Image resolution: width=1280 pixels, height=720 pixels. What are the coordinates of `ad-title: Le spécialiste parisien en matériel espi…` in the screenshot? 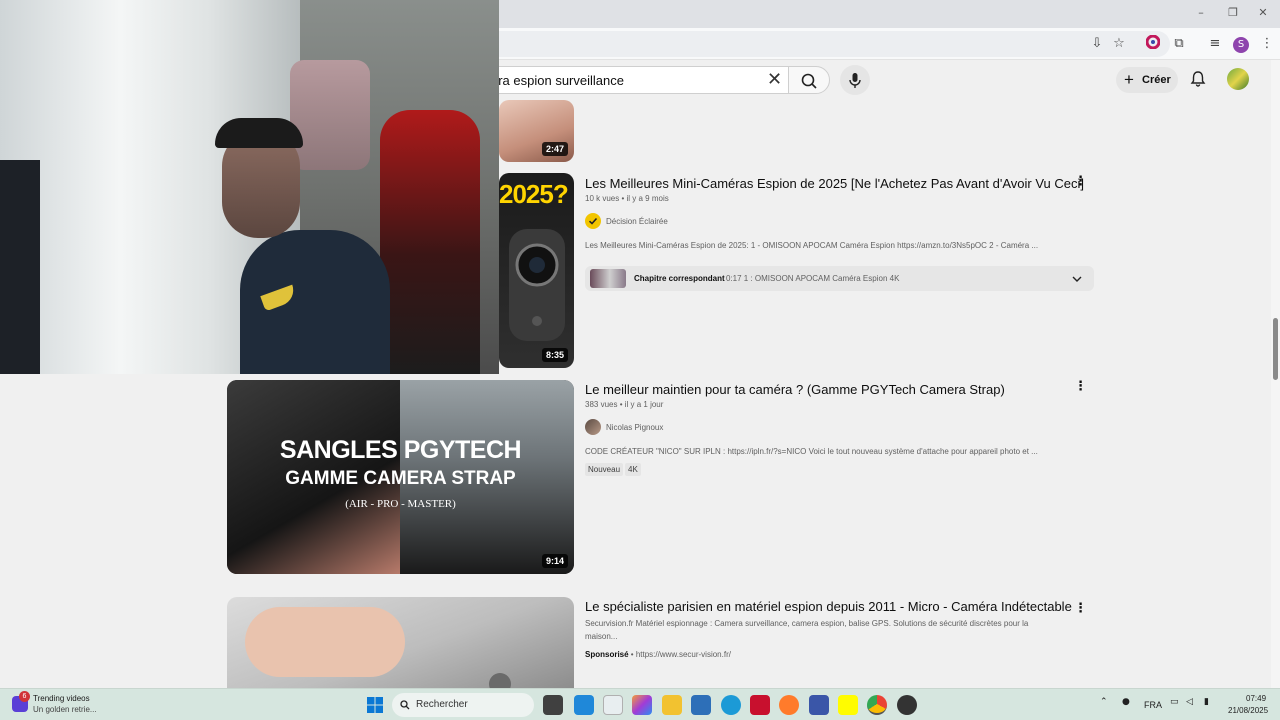 It's located at (828, 606).